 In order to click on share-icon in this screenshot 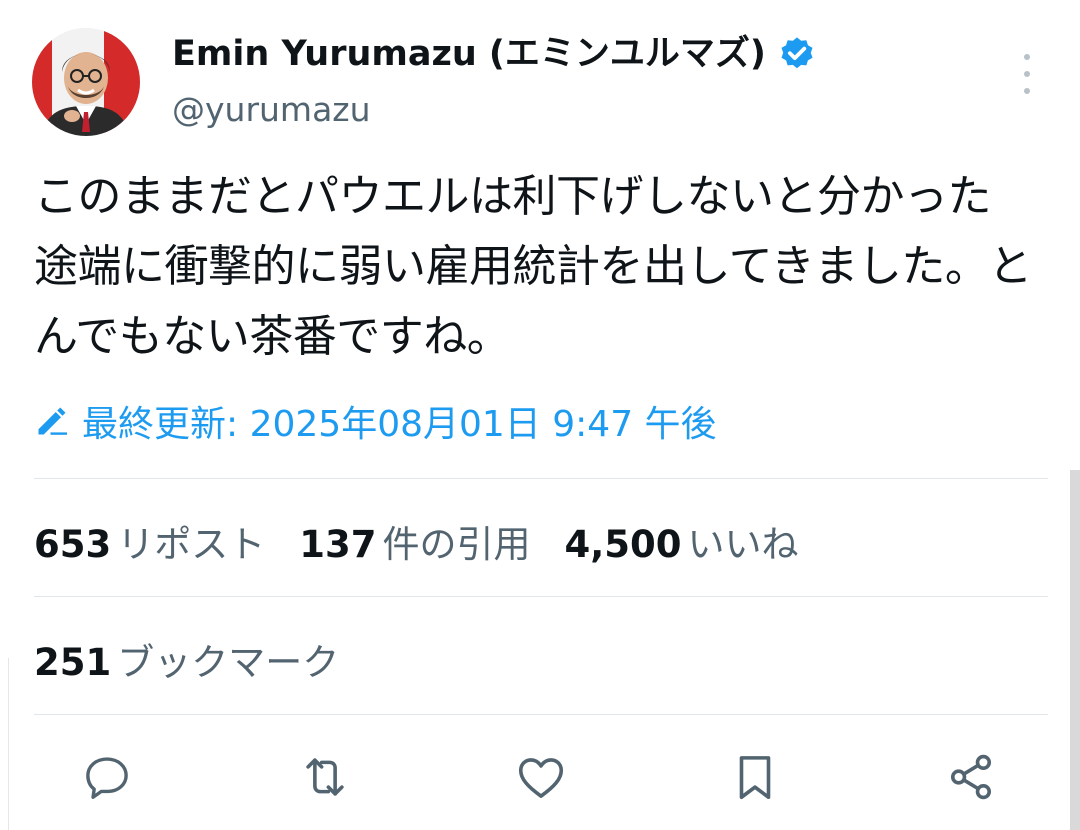, I will do `click(971, 777)`.